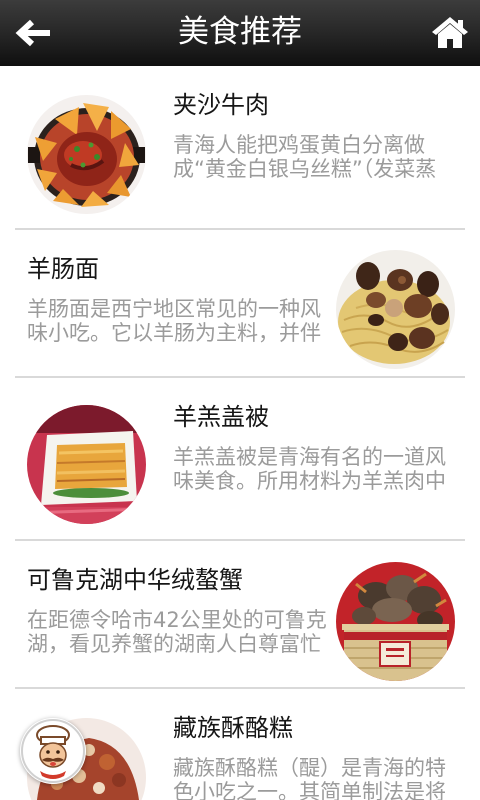 This screenshot has width=480, height=800. I want to click on food-description-line: 羊肠面是西宁地区常见的一种风, so click(174, 309).